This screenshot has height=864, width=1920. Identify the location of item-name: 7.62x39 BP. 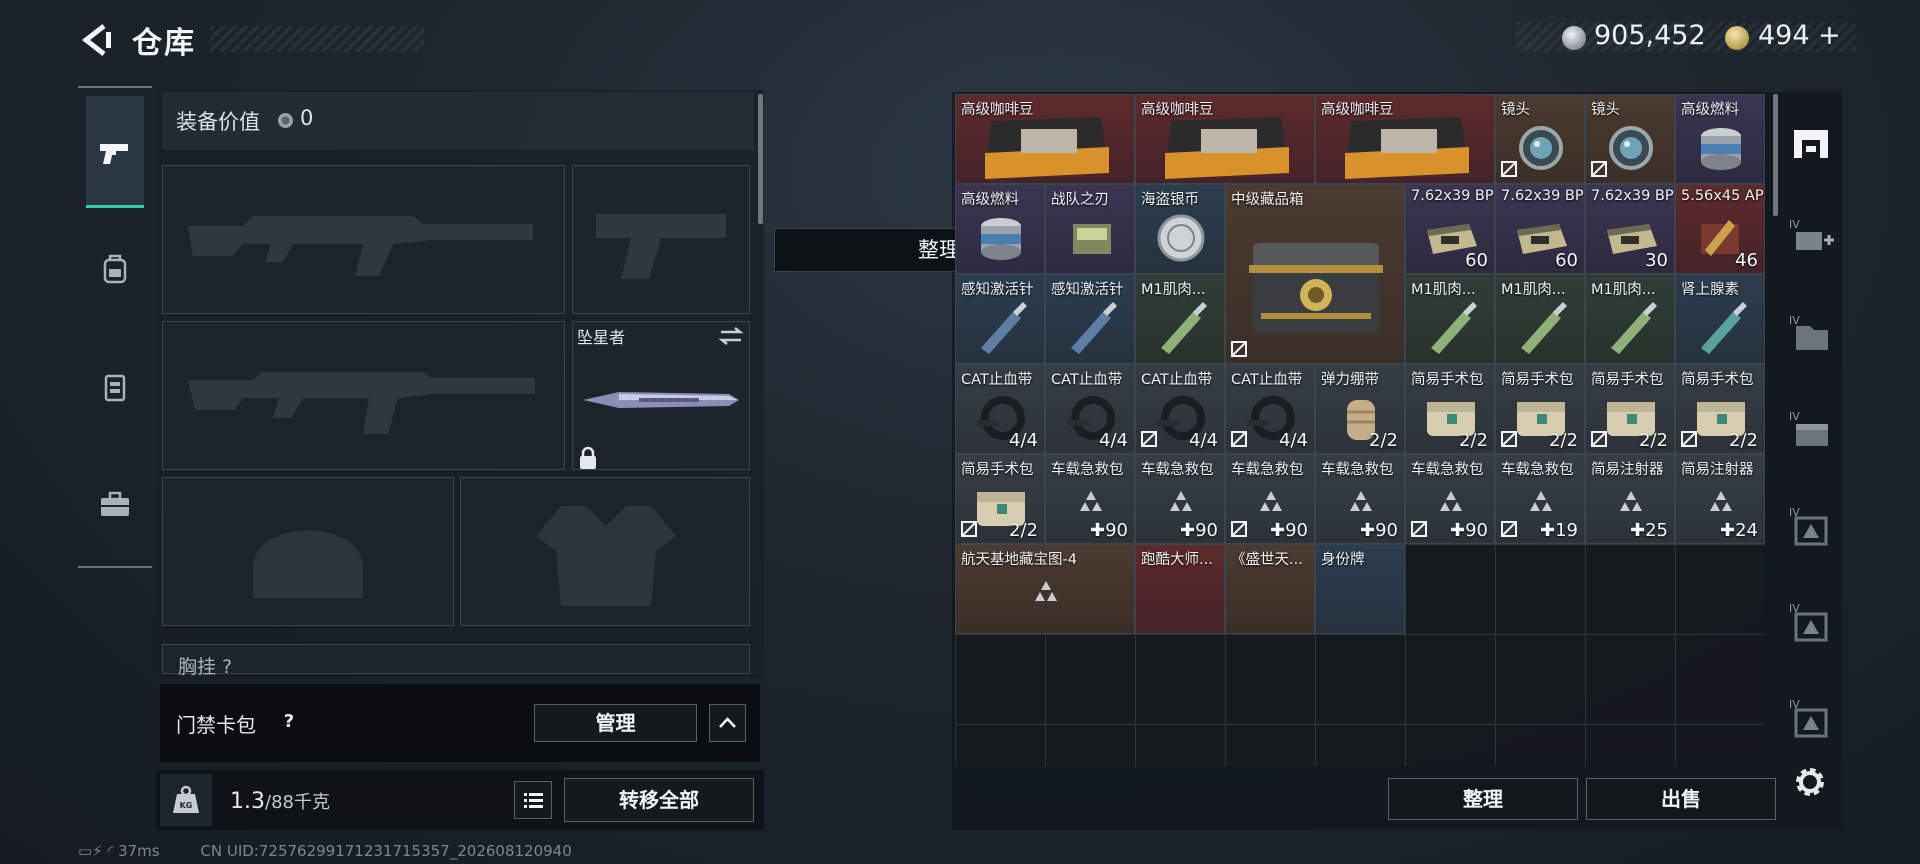
(1452, 196).